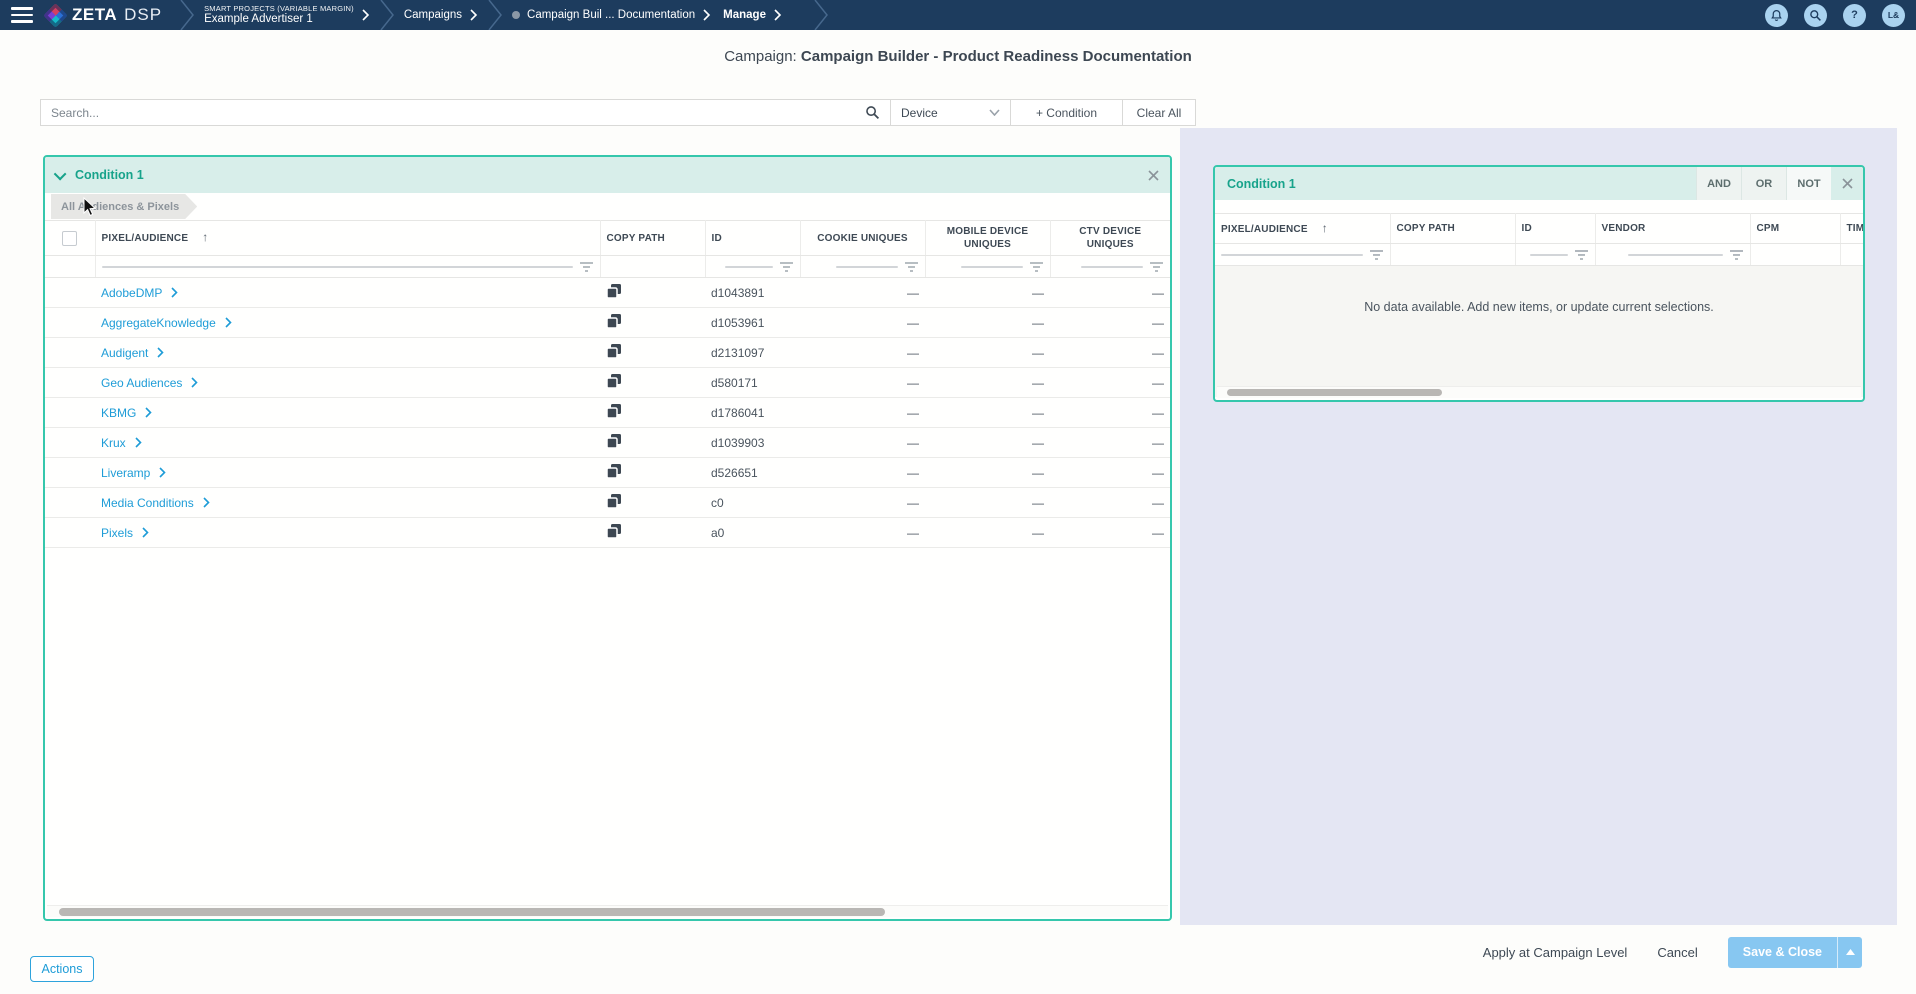 The width and height of the screenshot is (1916, 994). I want to click on and-operator-button: AND, so click(1718, 183).